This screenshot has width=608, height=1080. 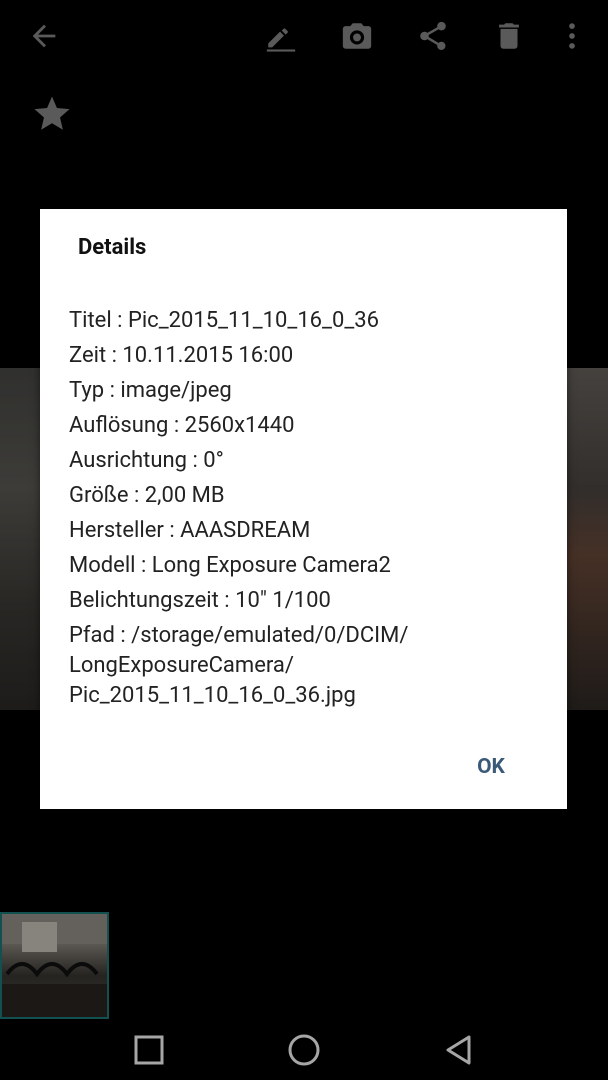 I want to click on detail-value: 10" 1/100, so click(x=283, y=600).